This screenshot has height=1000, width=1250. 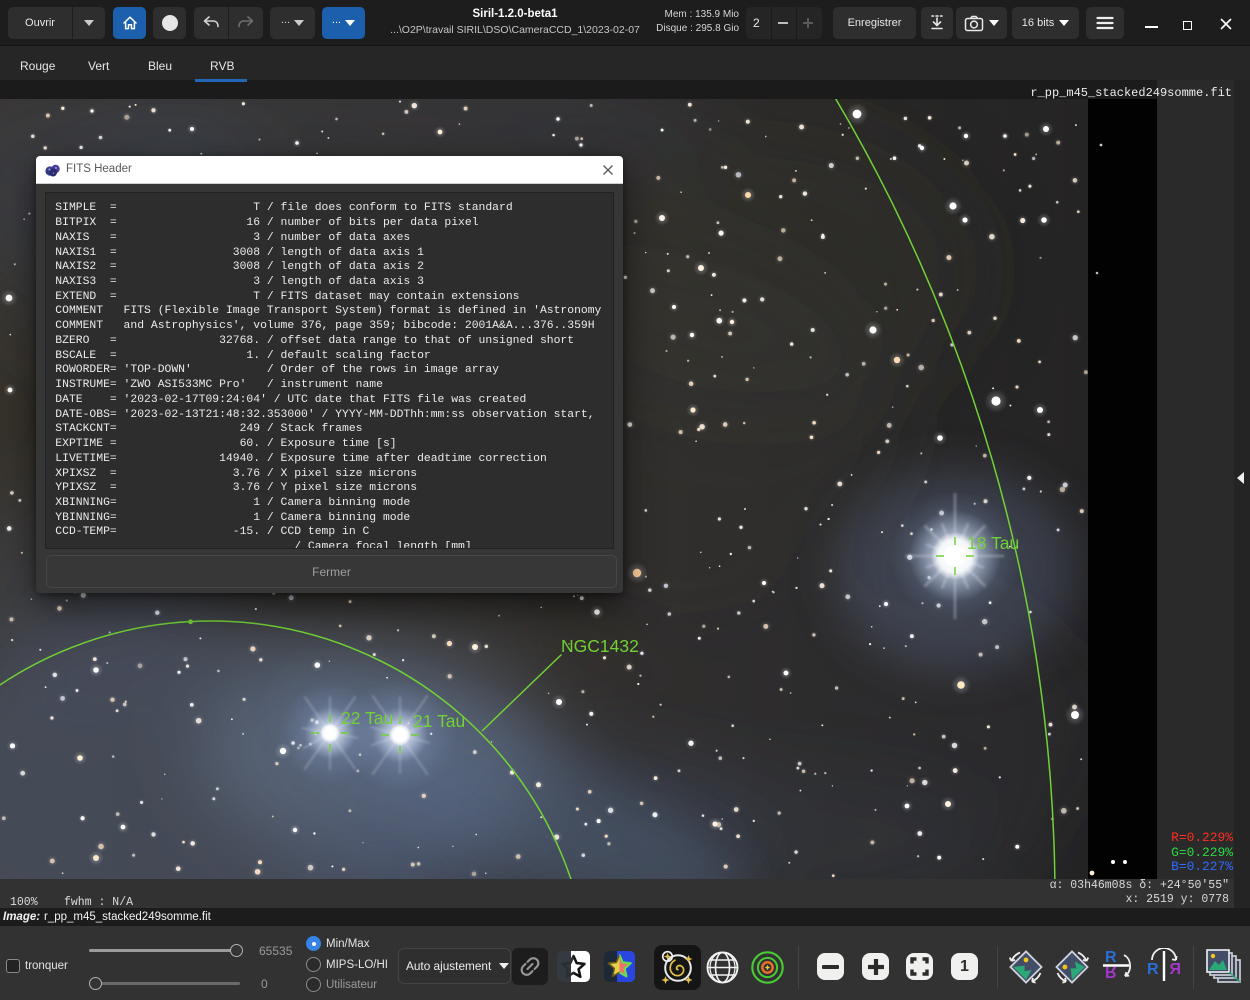 I want to click on svg-text: 18 Tau, so click(x=993, y=543).